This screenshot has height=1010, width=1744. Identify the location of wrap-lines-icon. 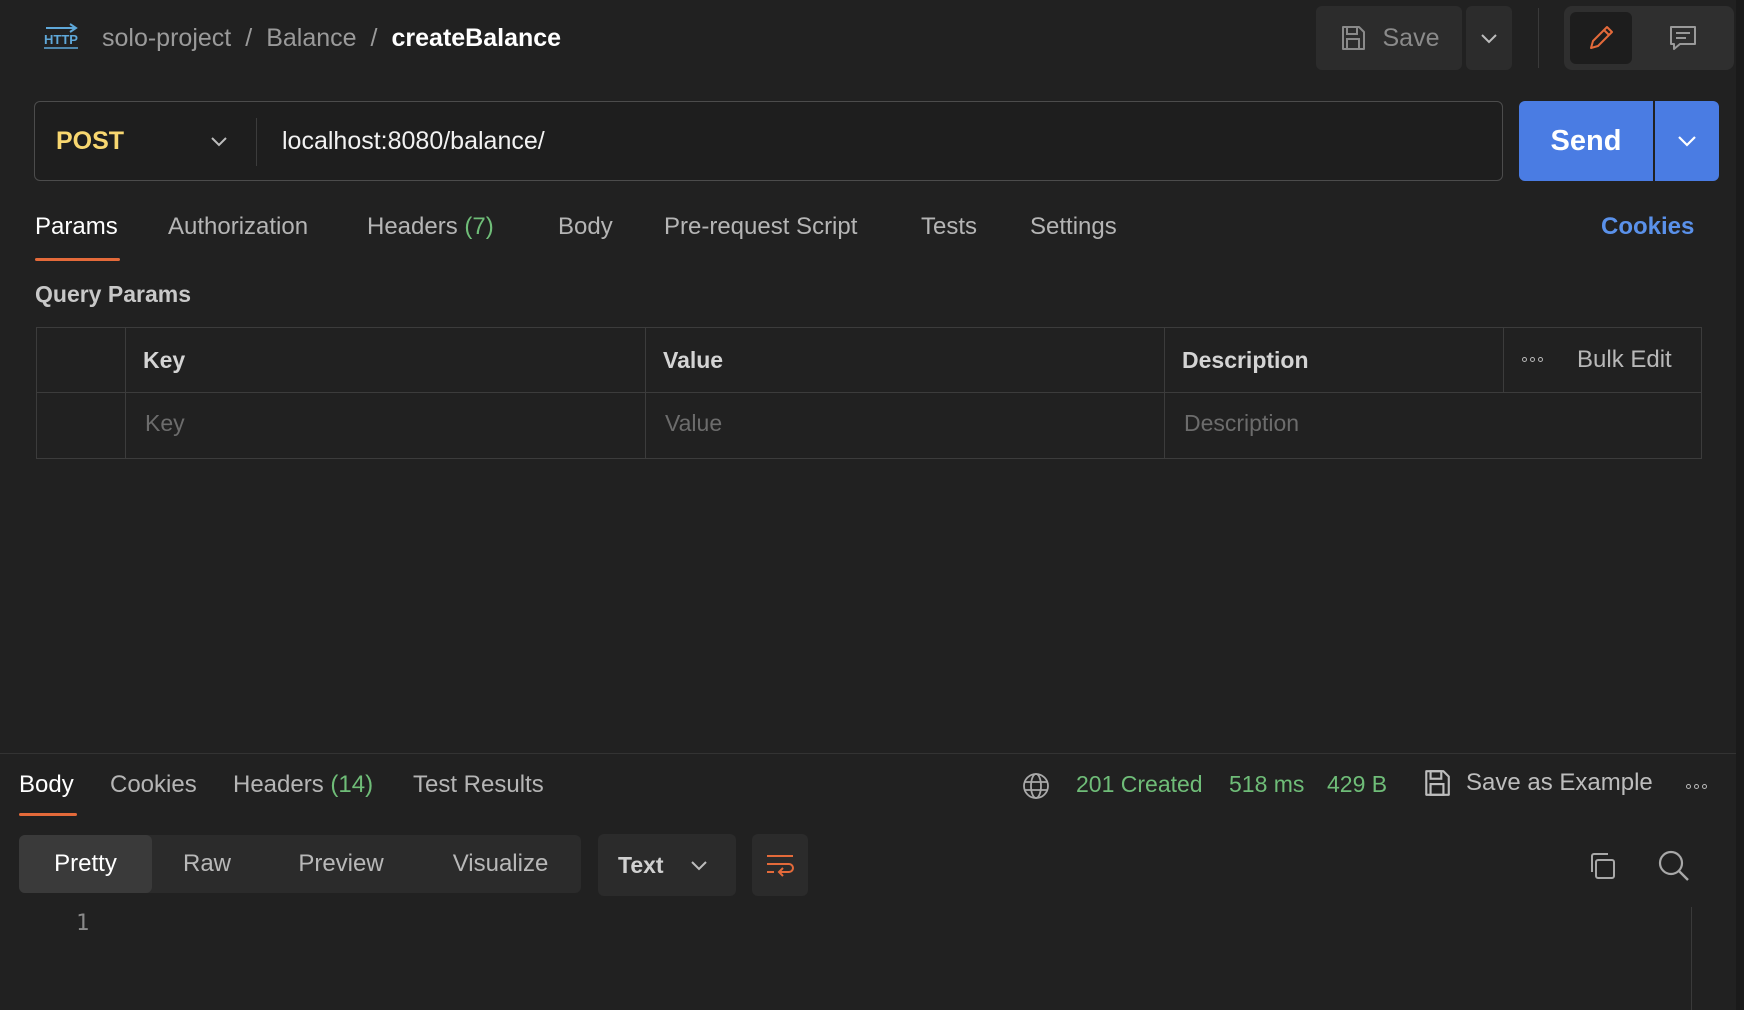
(780, 865).